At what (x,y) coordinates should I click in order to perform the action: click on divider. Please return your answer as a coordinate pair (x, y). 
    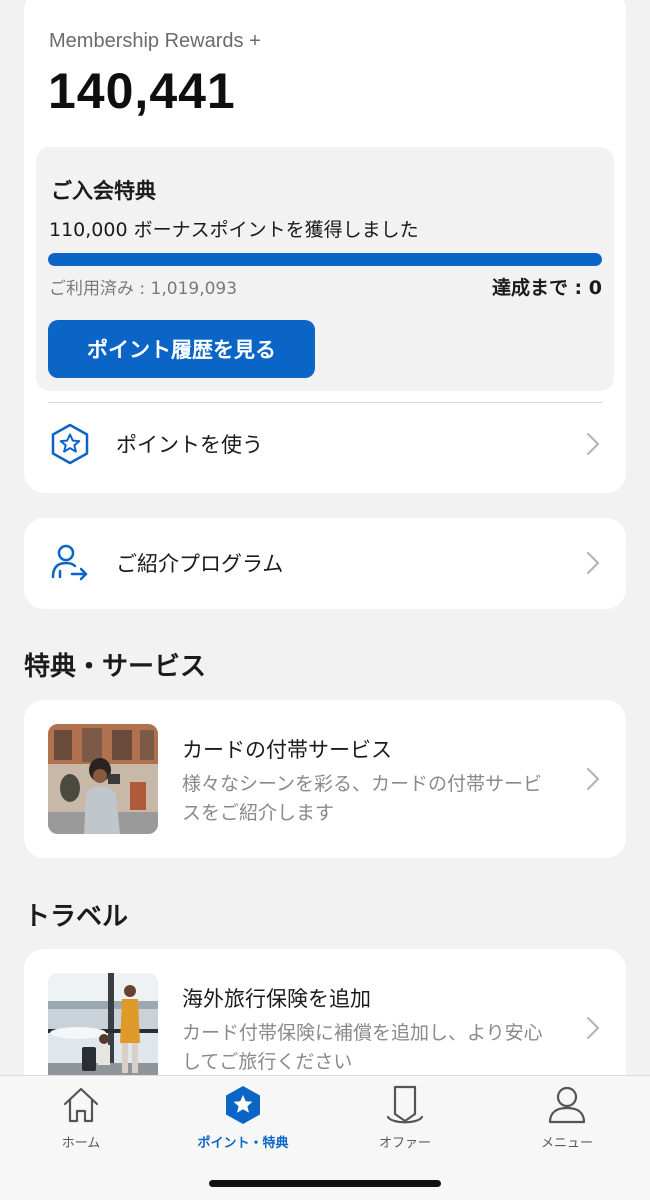
    Looking at the image, I should click on (325, 402).